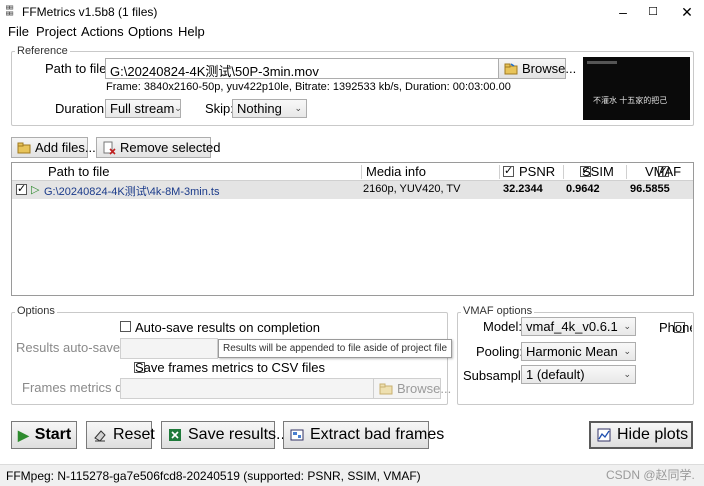 Image resolution: width=704 pixels, height=486 pixels. Describe the element at coordinates (499, 351) in the screenshot. I see `pooling-label: Pooling:` at that location.